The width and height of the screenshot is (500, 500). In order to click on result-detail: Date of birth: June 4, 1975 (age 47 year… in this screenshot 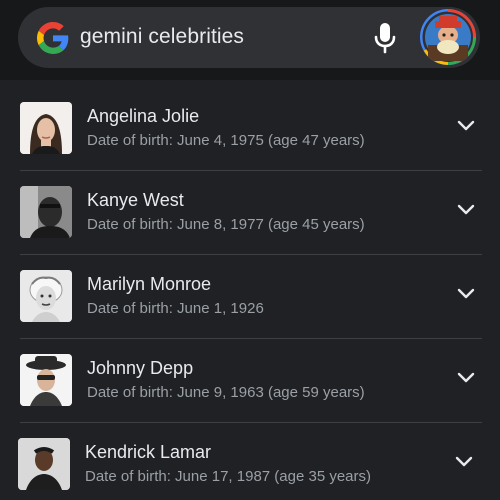, I will do `click(226, 140)`.